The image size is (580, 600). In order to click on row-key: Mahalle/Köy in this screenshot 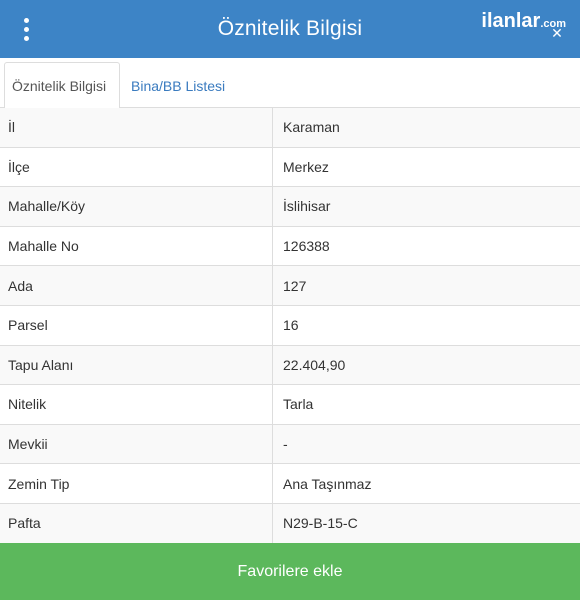, I will do `click(136, 206)`.